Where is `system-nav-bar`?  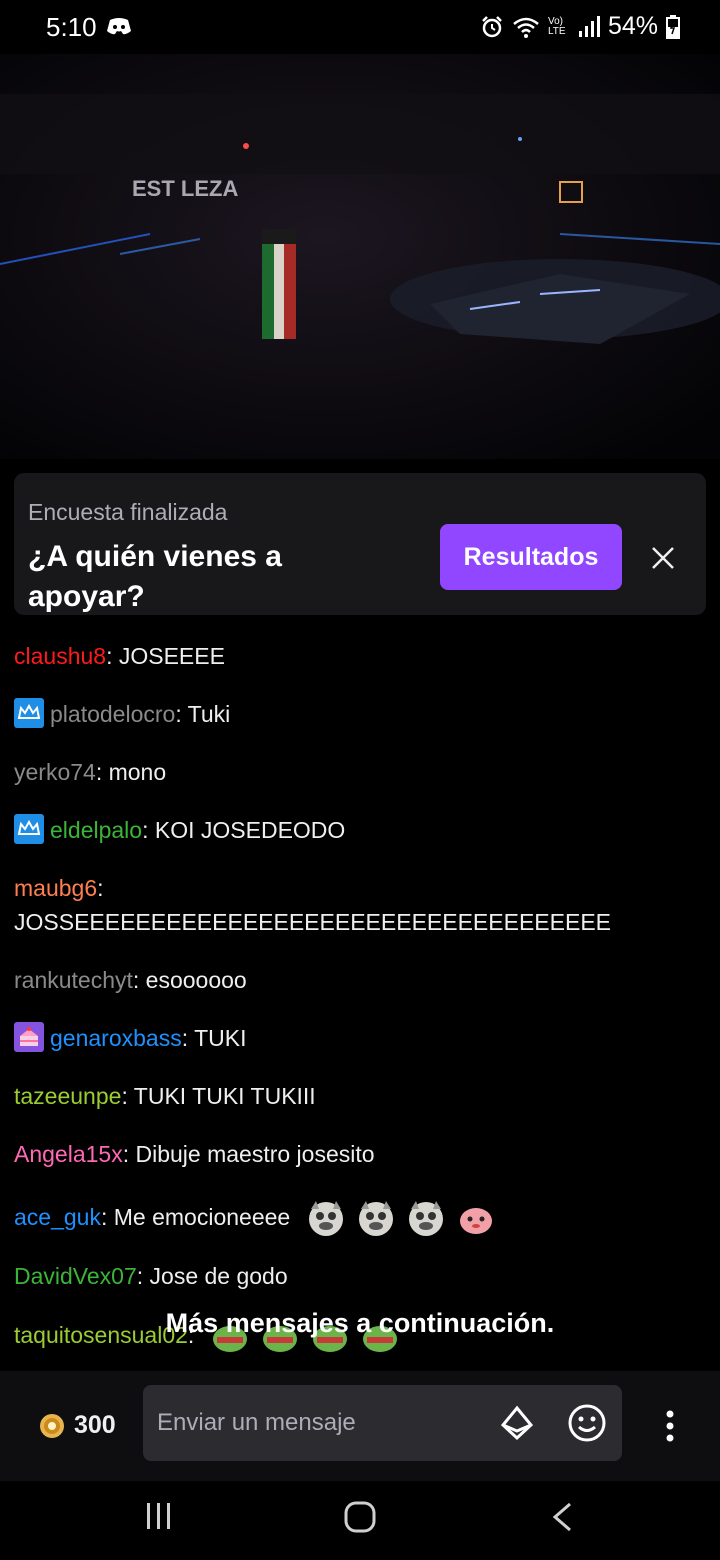 system-nav-bar is located at coordinates (360, 1520).